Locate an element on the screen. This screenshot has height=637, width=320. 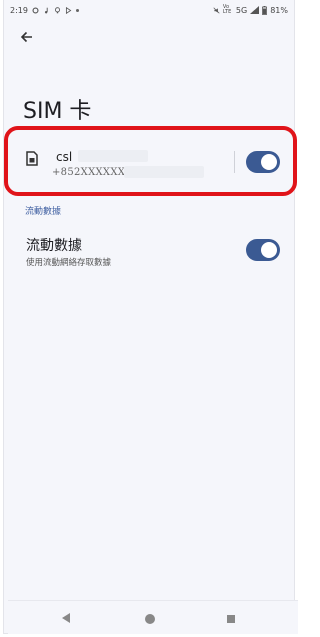
notification-dot is located at coordinates (77, 10).